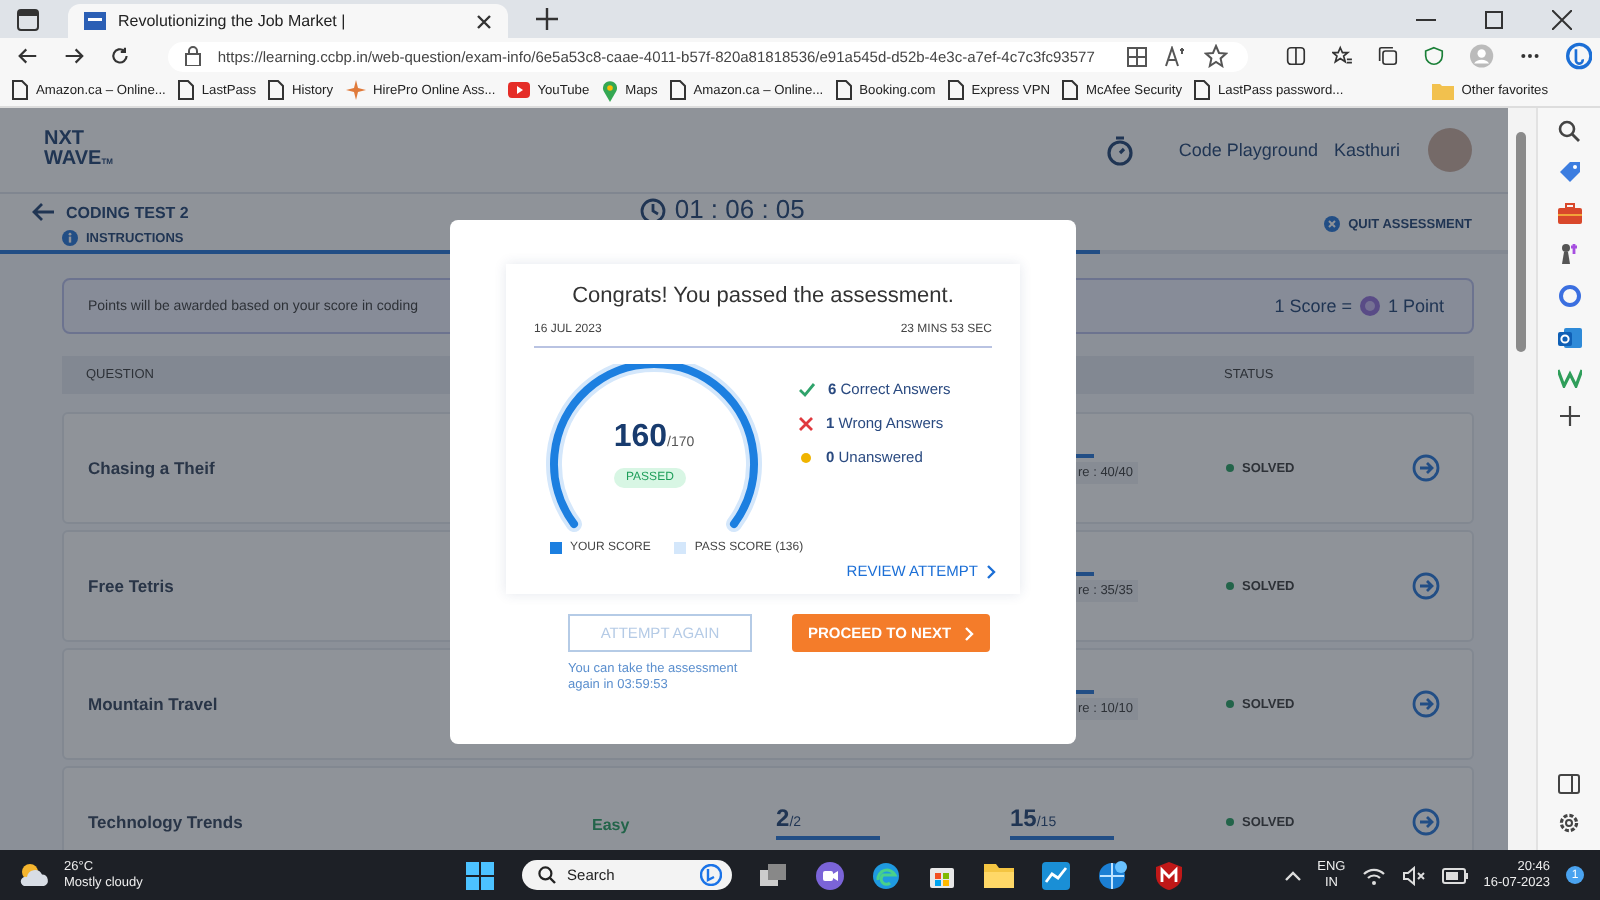  What do you see at coordinates (1366, 150) in the screenshot?
I see `user-name: Kasthuri` at bounding box center [1366, 150].